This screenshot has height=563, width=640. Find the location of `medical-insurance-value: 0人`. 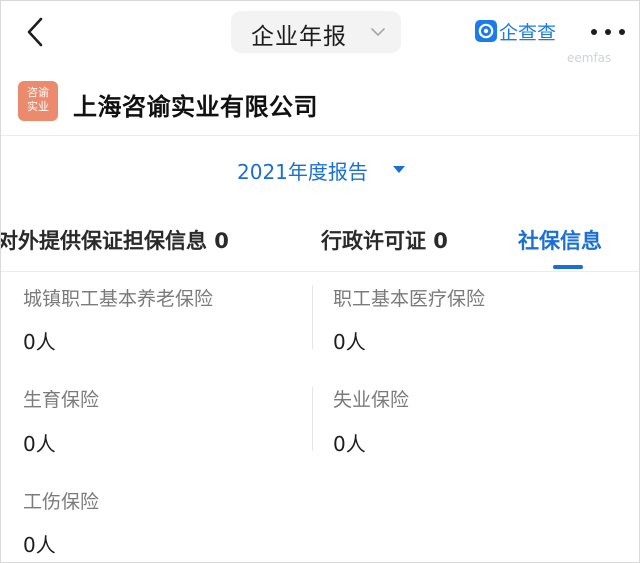

medical-insurance-value: 0人 is located at coordinates (349, 342).